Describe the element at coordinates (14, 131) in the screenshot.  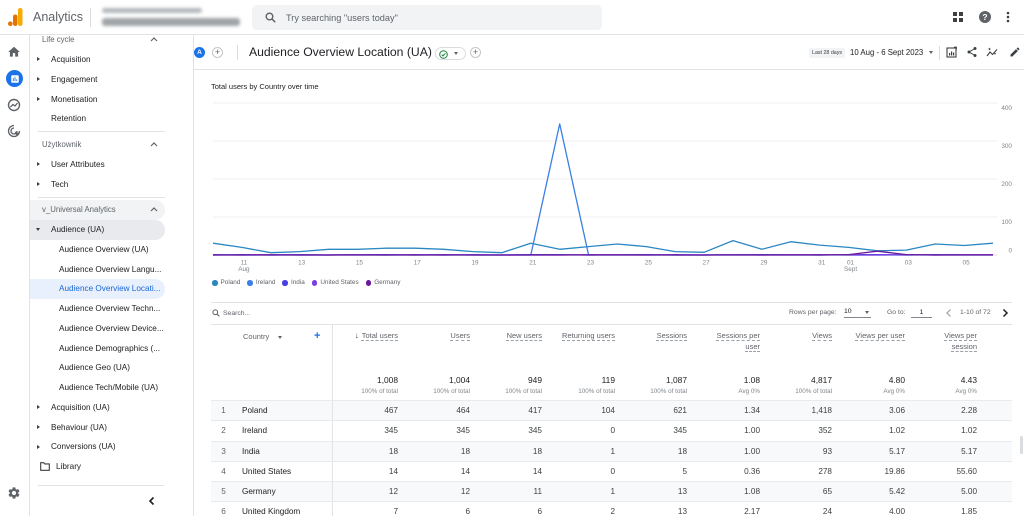
I see `advertising-icon` at that location.